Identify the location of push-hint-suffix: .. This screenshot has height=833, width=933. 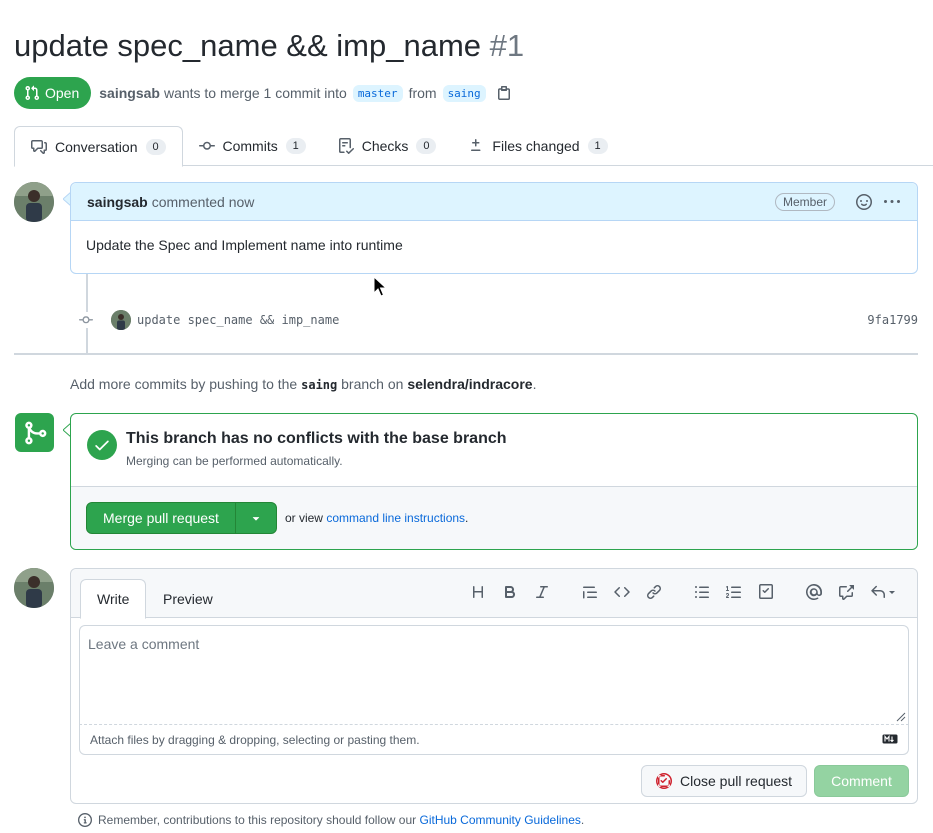
(534, 384).